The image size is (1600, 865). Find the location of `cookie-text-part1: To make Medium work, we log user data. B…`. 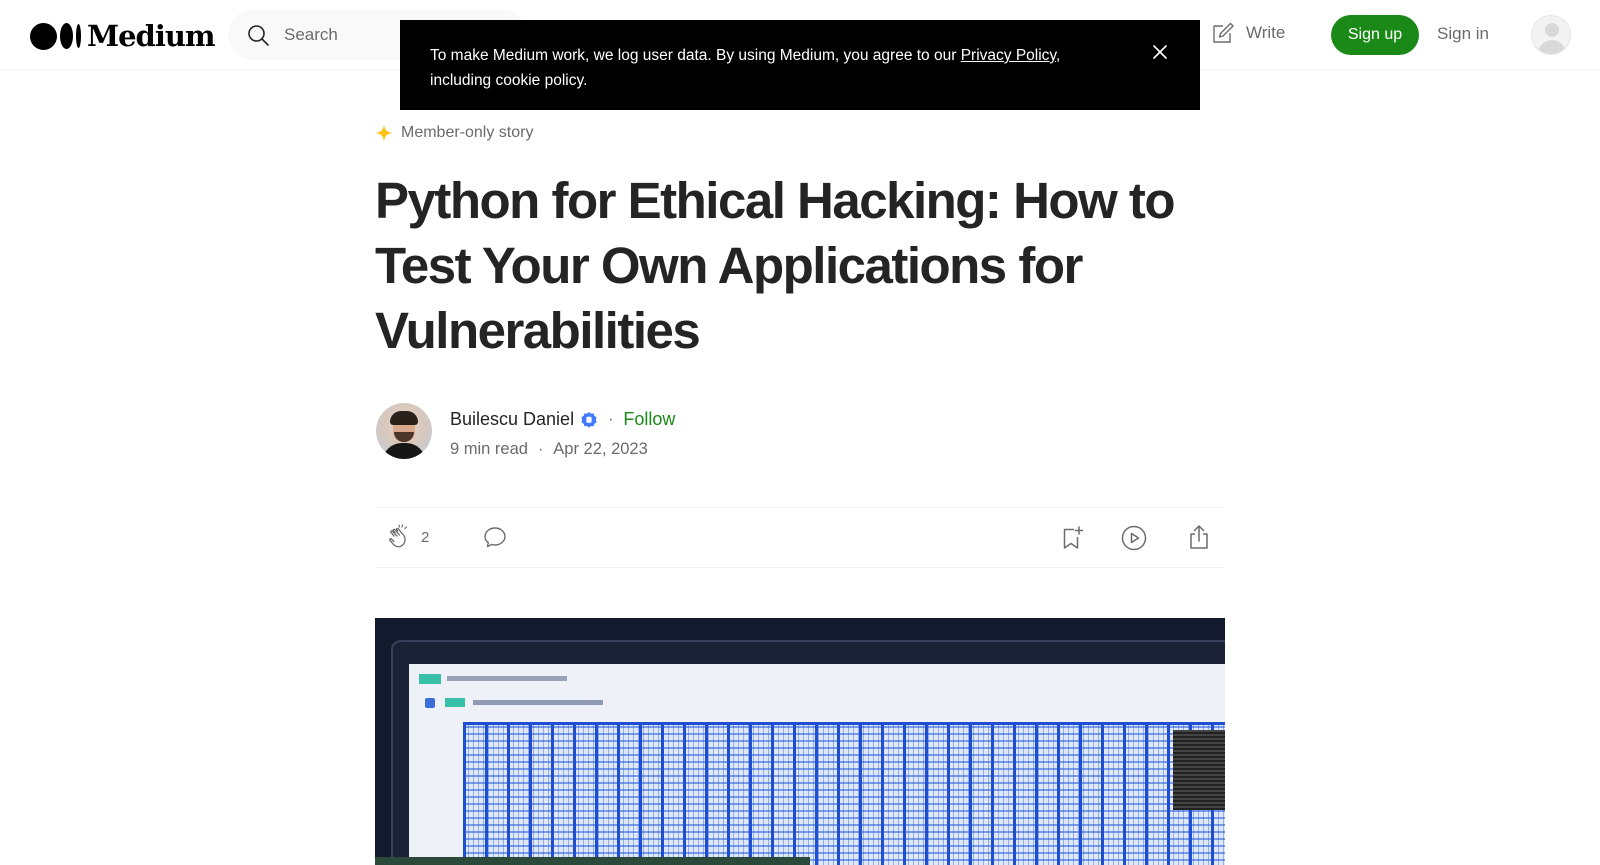

cookie-text-part1: To make Medium work, we log user data. B… is located at coordinates (695, 55).